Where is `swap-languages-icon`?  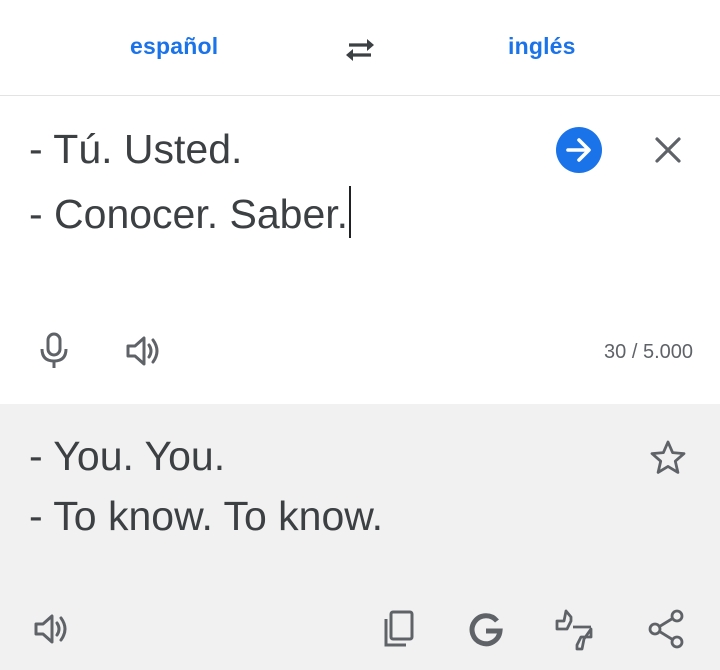
swap-languages-icon is located at coordinates (360, 50).